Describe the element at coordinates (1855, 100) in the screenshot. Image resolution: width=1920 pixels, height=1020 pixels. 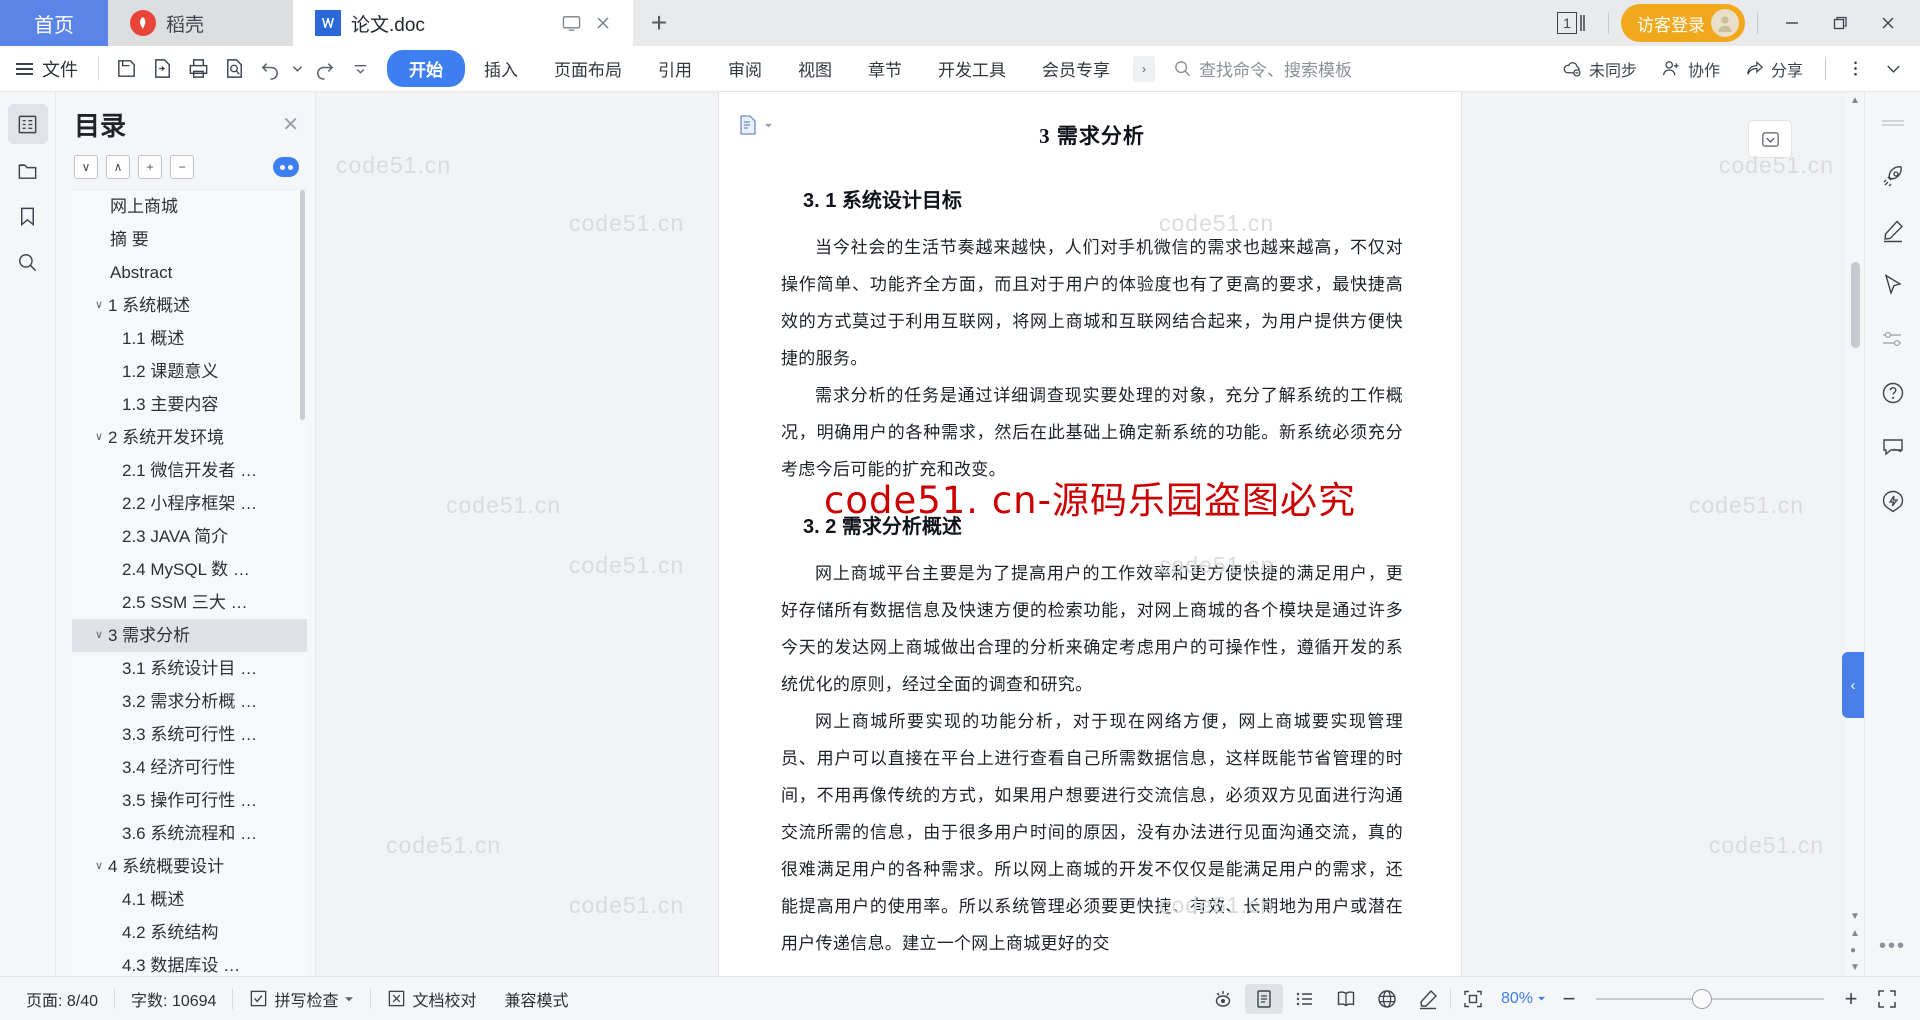
I see `scroll-up-arrow: ▲` at that location.